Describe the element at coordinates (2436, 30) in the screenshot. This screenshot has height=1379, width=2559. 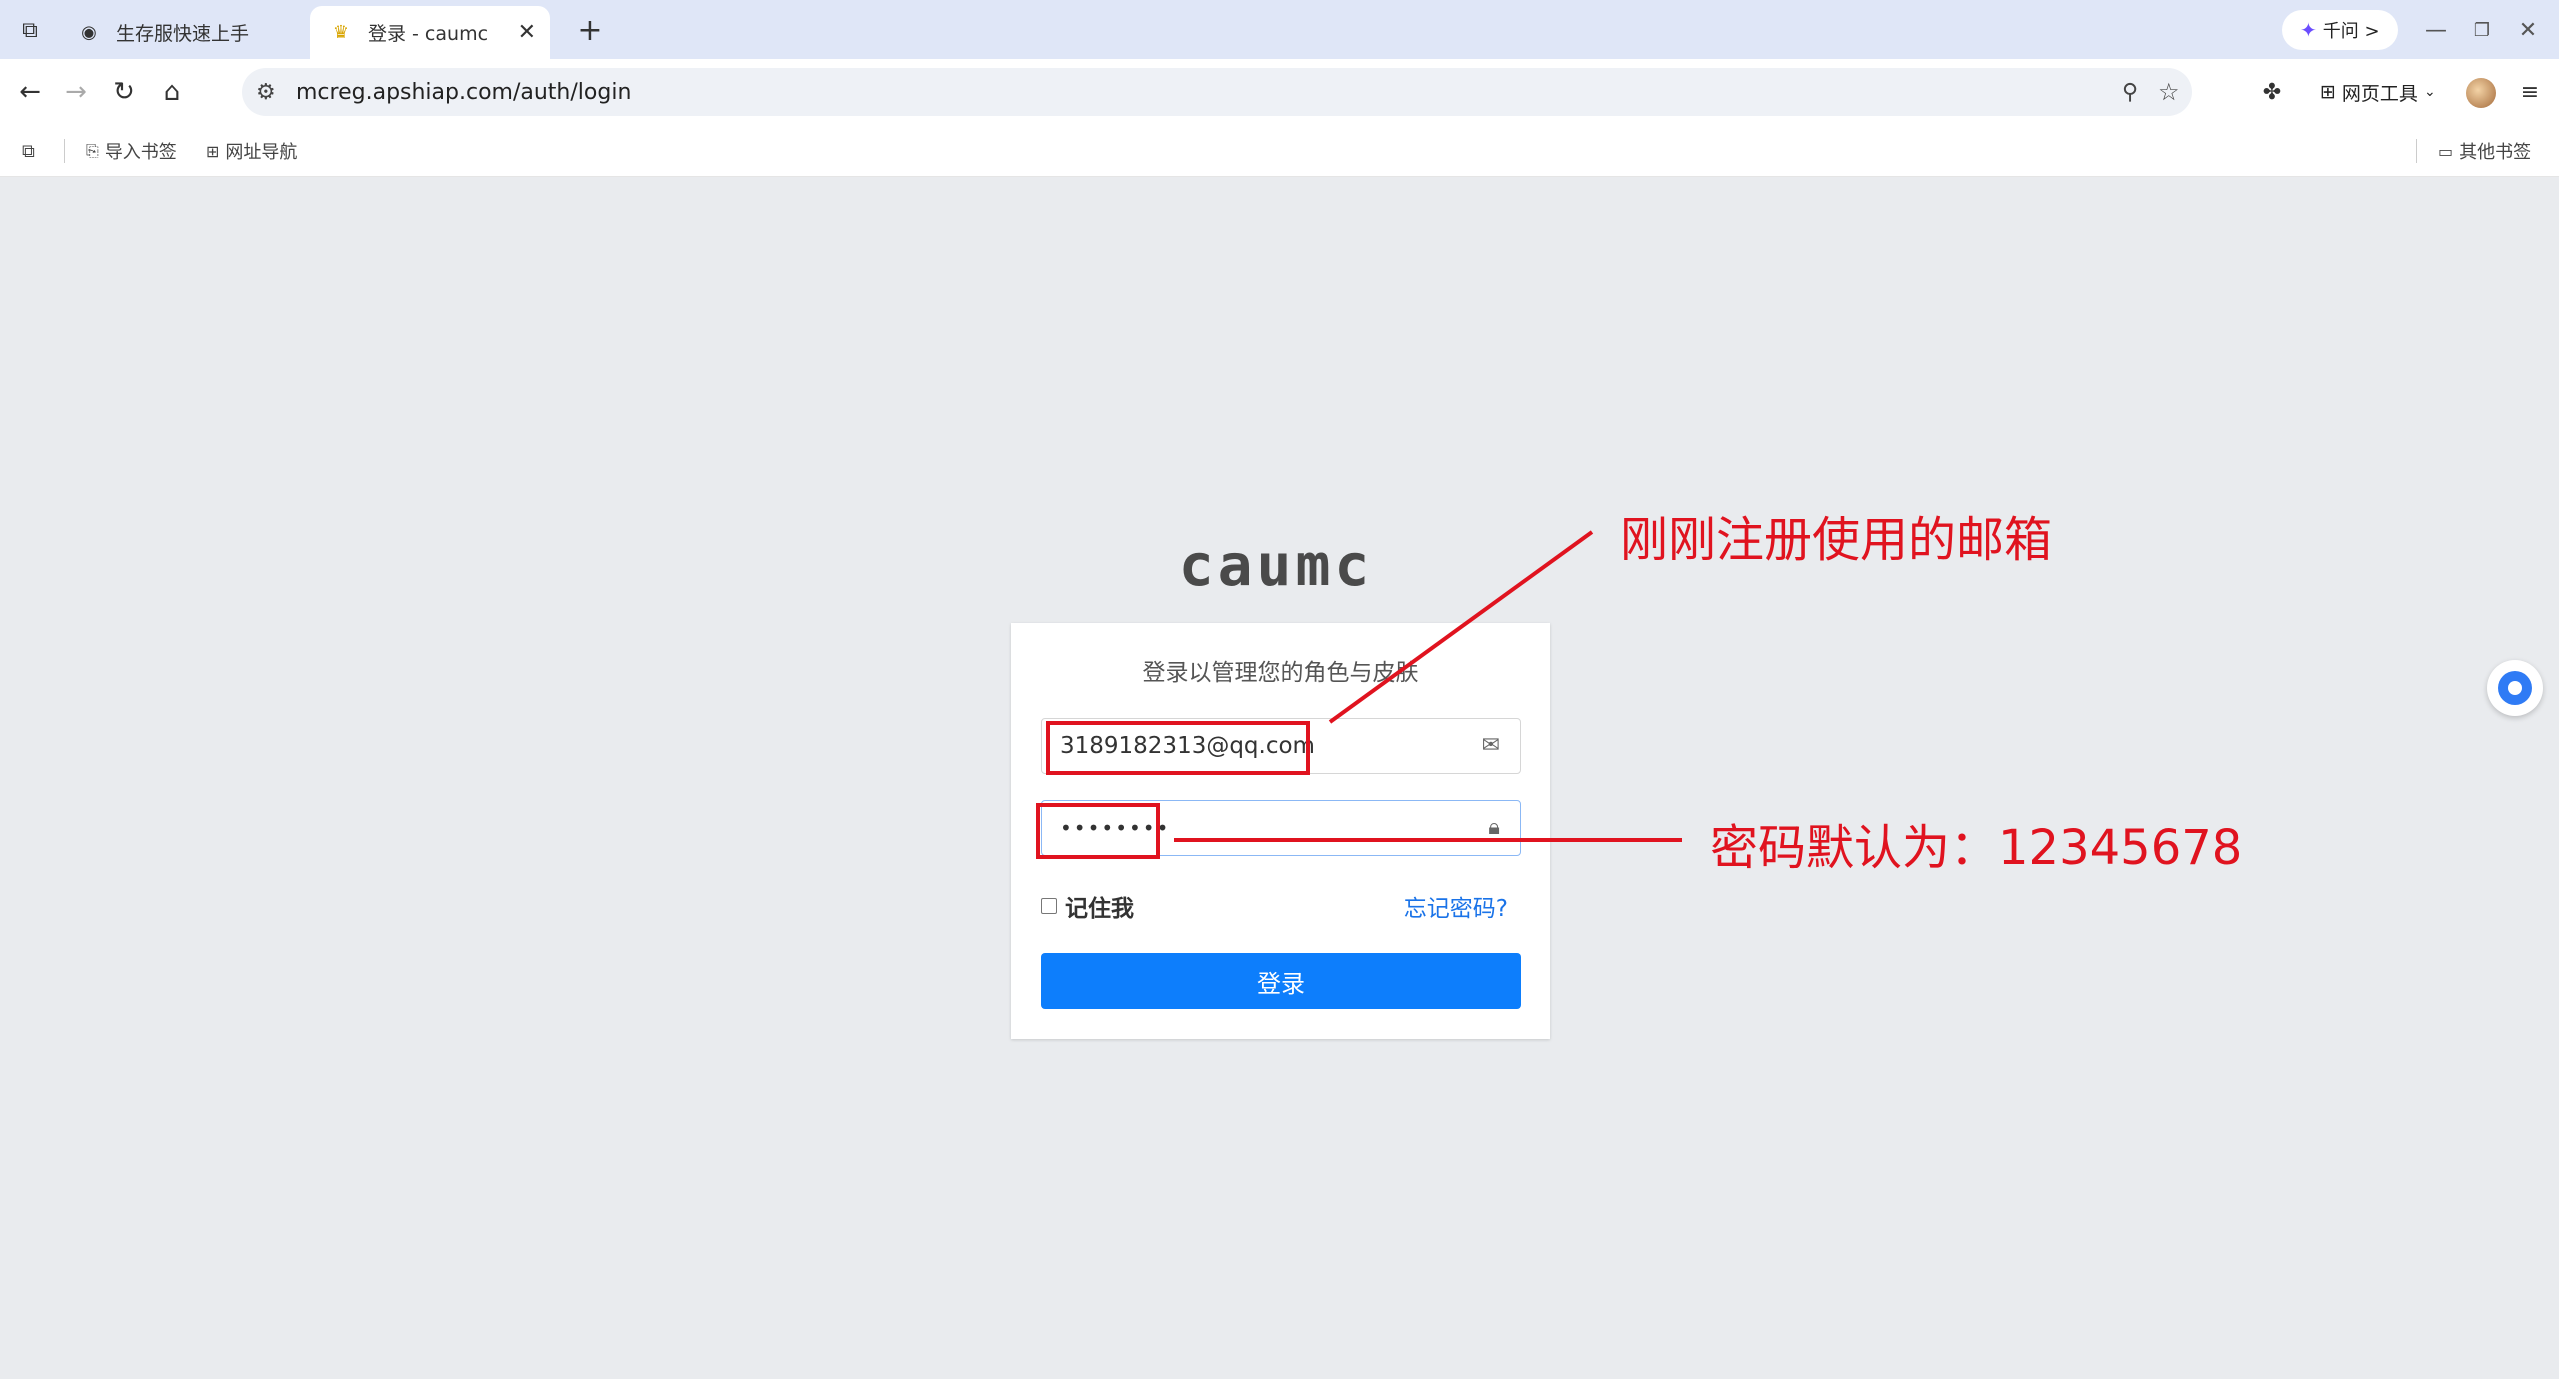
I see `minimize-button: —` at that location.